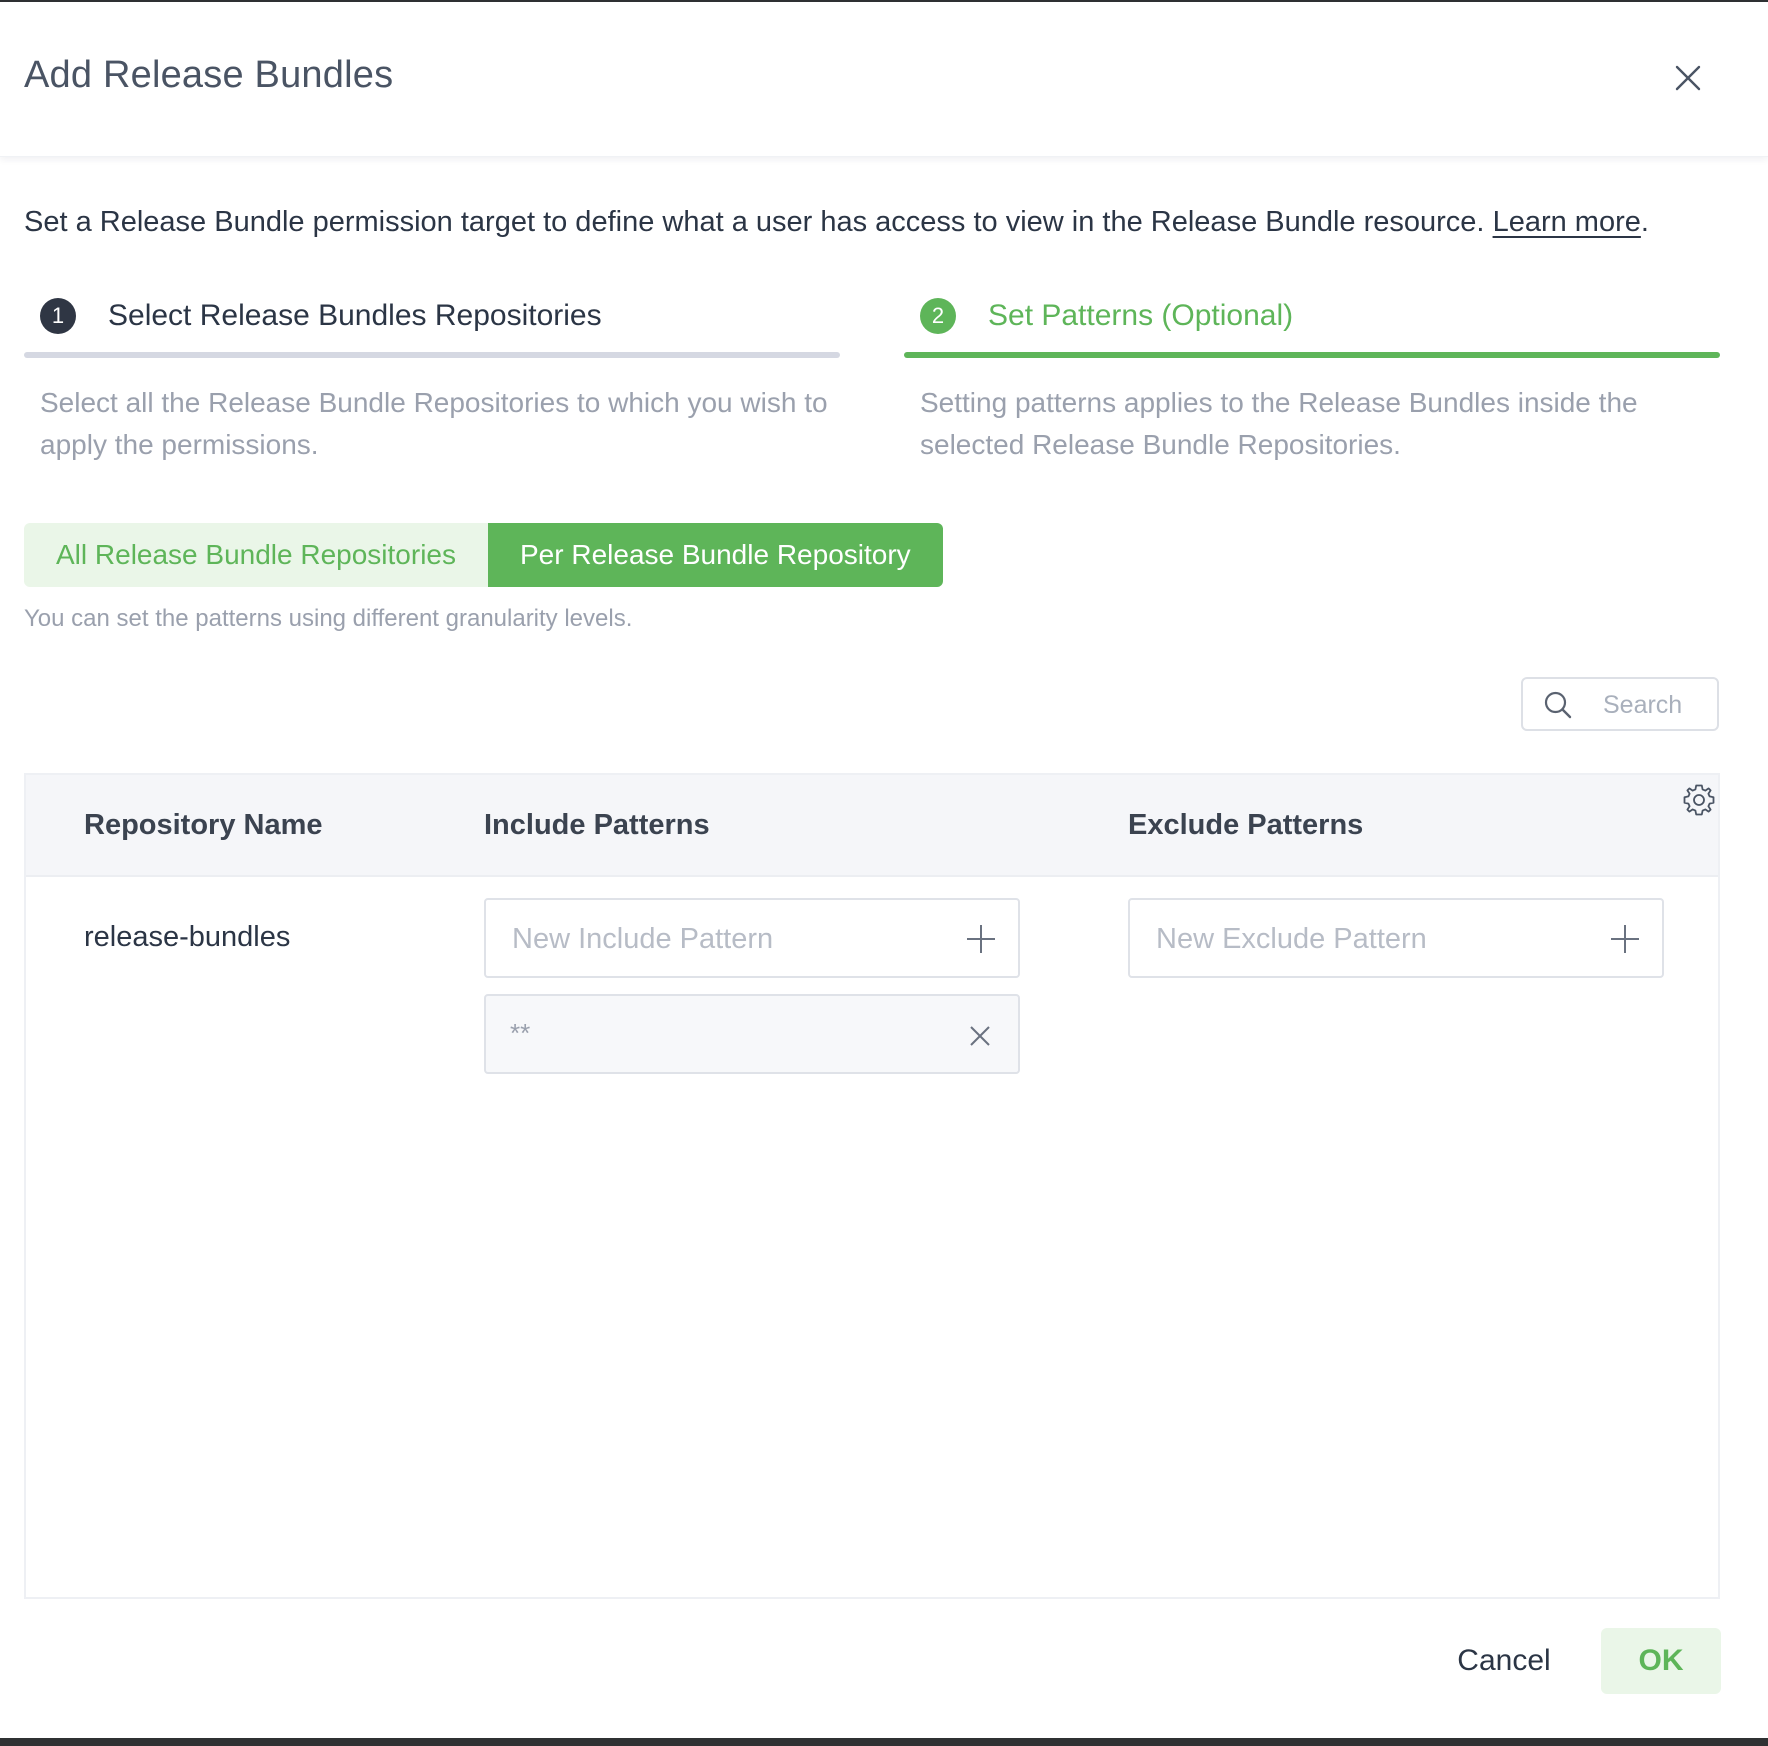 The height and width of the screenshot is (1746, 1768). Describe the element at coordinates (1376, 939) in the screenshot. I see `exclude-pattern-input` at that location.